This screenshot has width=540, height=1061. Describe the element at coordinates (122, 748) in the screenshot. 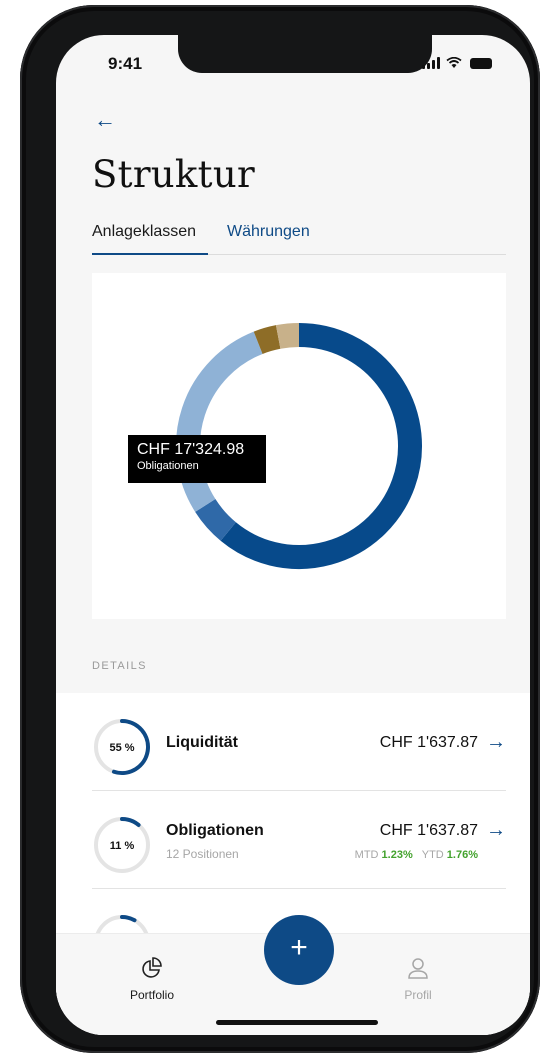

I see `percent-label: 55 %` at that location.